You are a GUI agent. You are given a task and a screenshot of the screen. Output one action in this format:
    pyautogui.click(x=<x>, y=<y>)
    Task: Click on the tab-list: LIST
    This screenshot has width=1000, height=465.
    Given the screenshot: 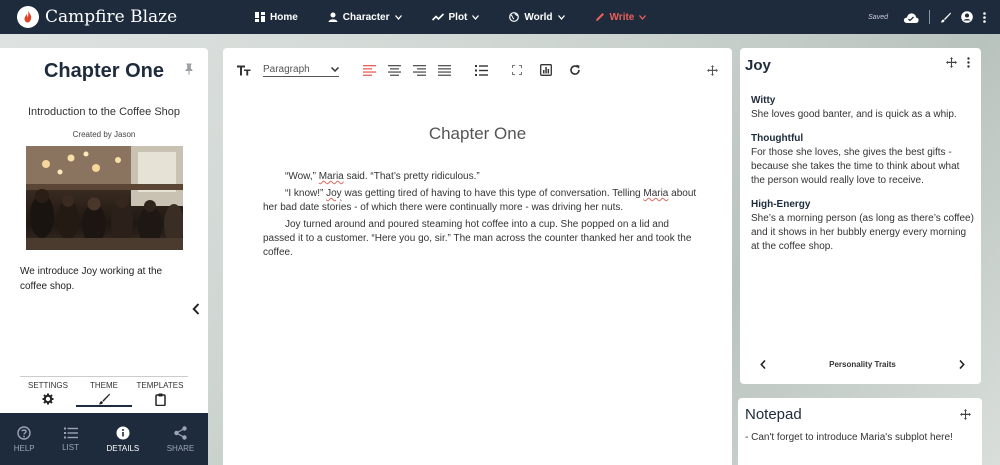 What is the action you would take?
    pyautogui.click(x=70, y=439)
    